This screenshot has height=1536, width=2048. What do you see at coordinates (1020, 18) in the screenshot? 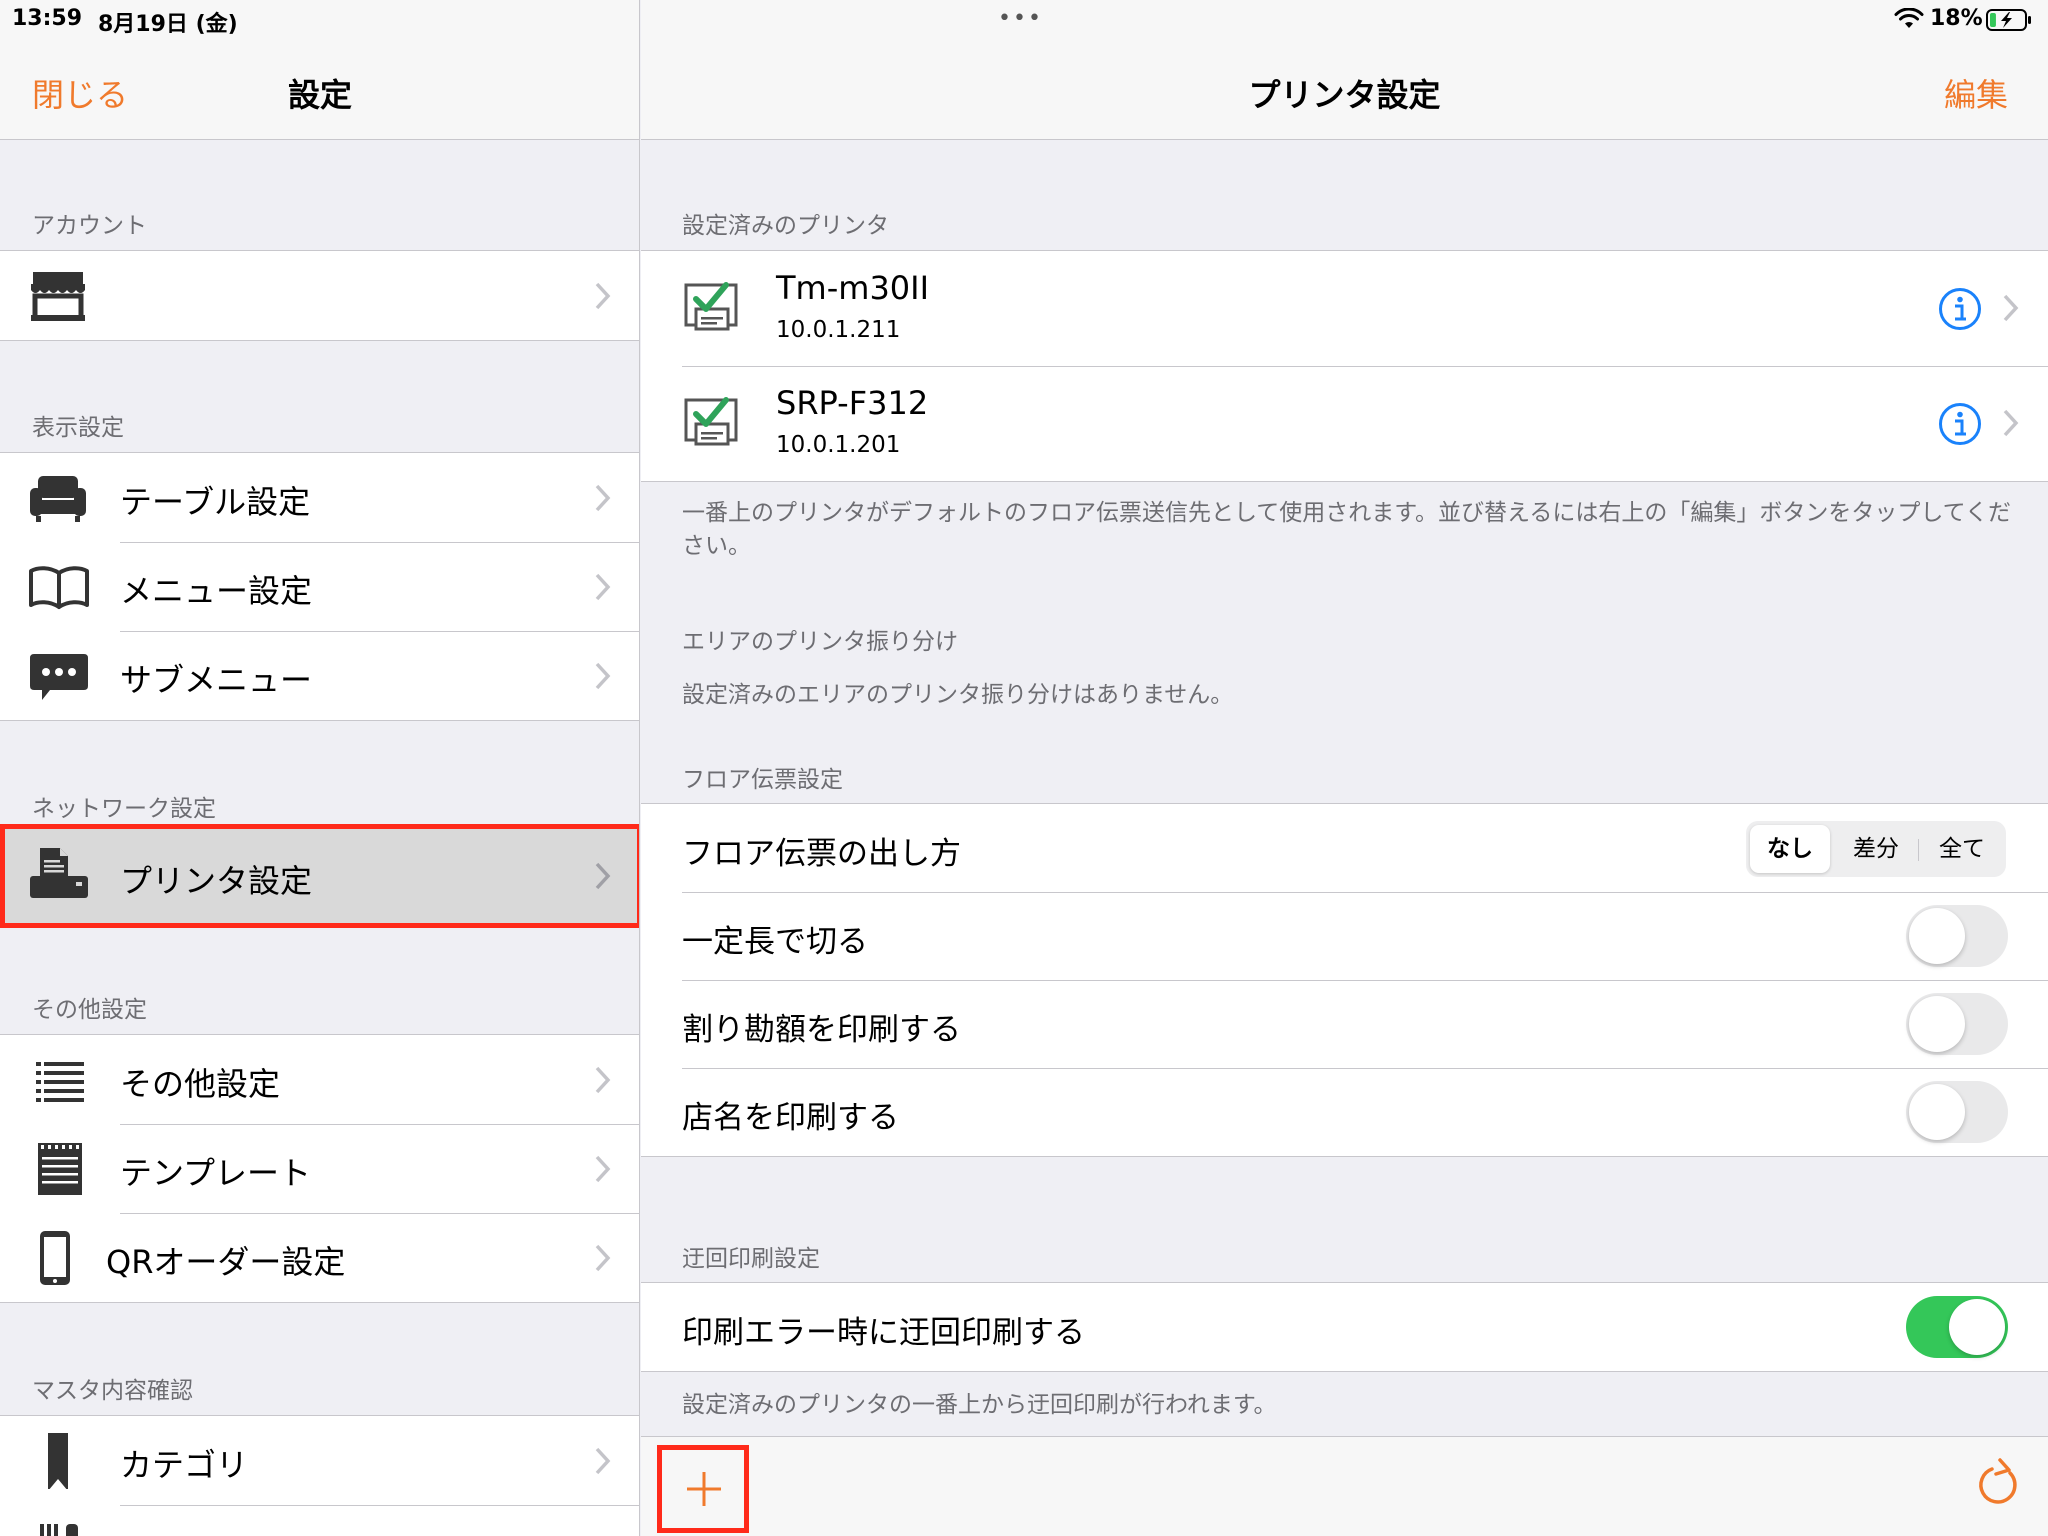
I see `multitasking-dots-icon: •••` at bounding box center [1020, 18].